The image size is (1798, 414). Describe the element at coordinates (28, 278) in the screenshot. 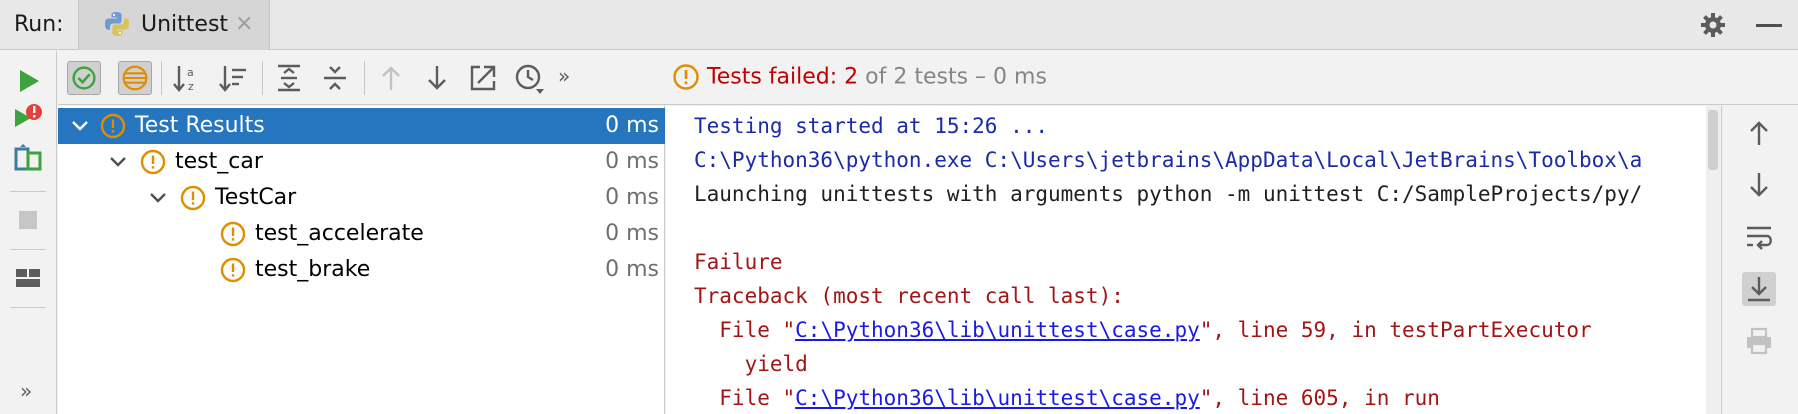

I see `layout-icon` at that location.